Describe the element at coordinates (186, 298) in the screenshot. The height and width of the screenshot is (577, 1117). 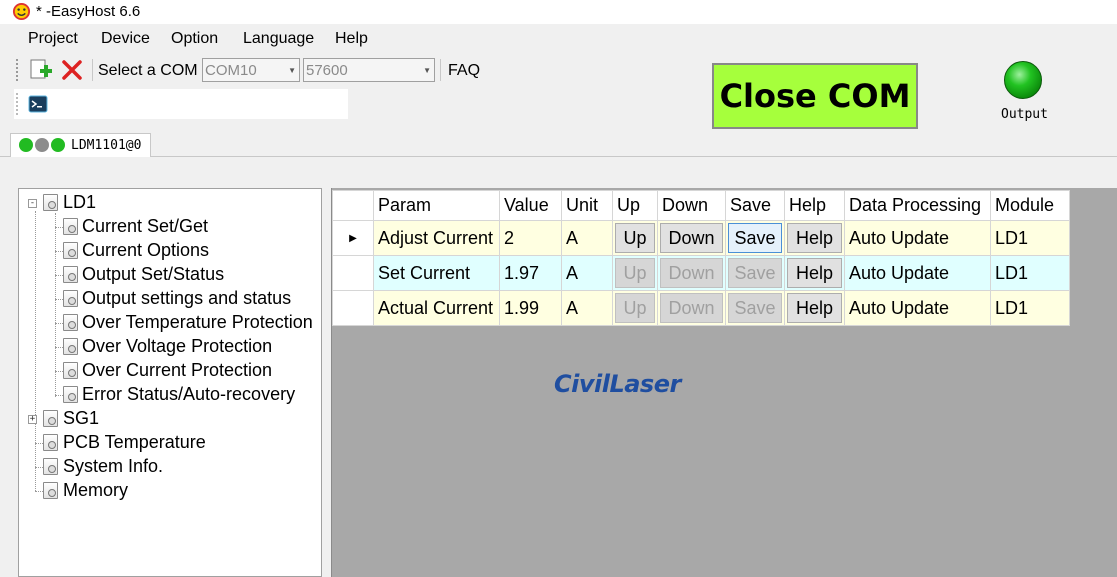
I see `tree-node-output-settings-status: Output settings and status` at that location.